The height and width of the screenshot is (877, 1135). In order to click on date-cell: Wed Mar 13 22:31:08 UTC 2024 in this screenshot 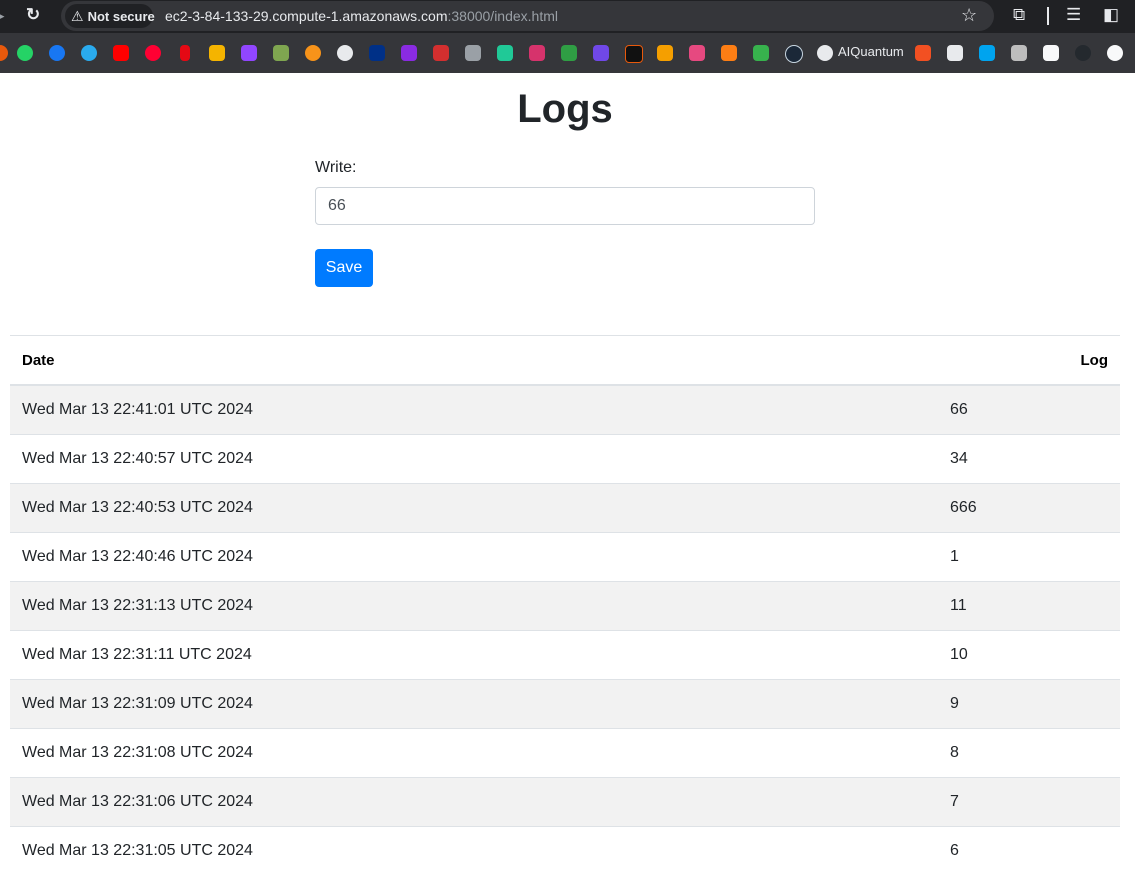, I will do `click(474, 753)`.